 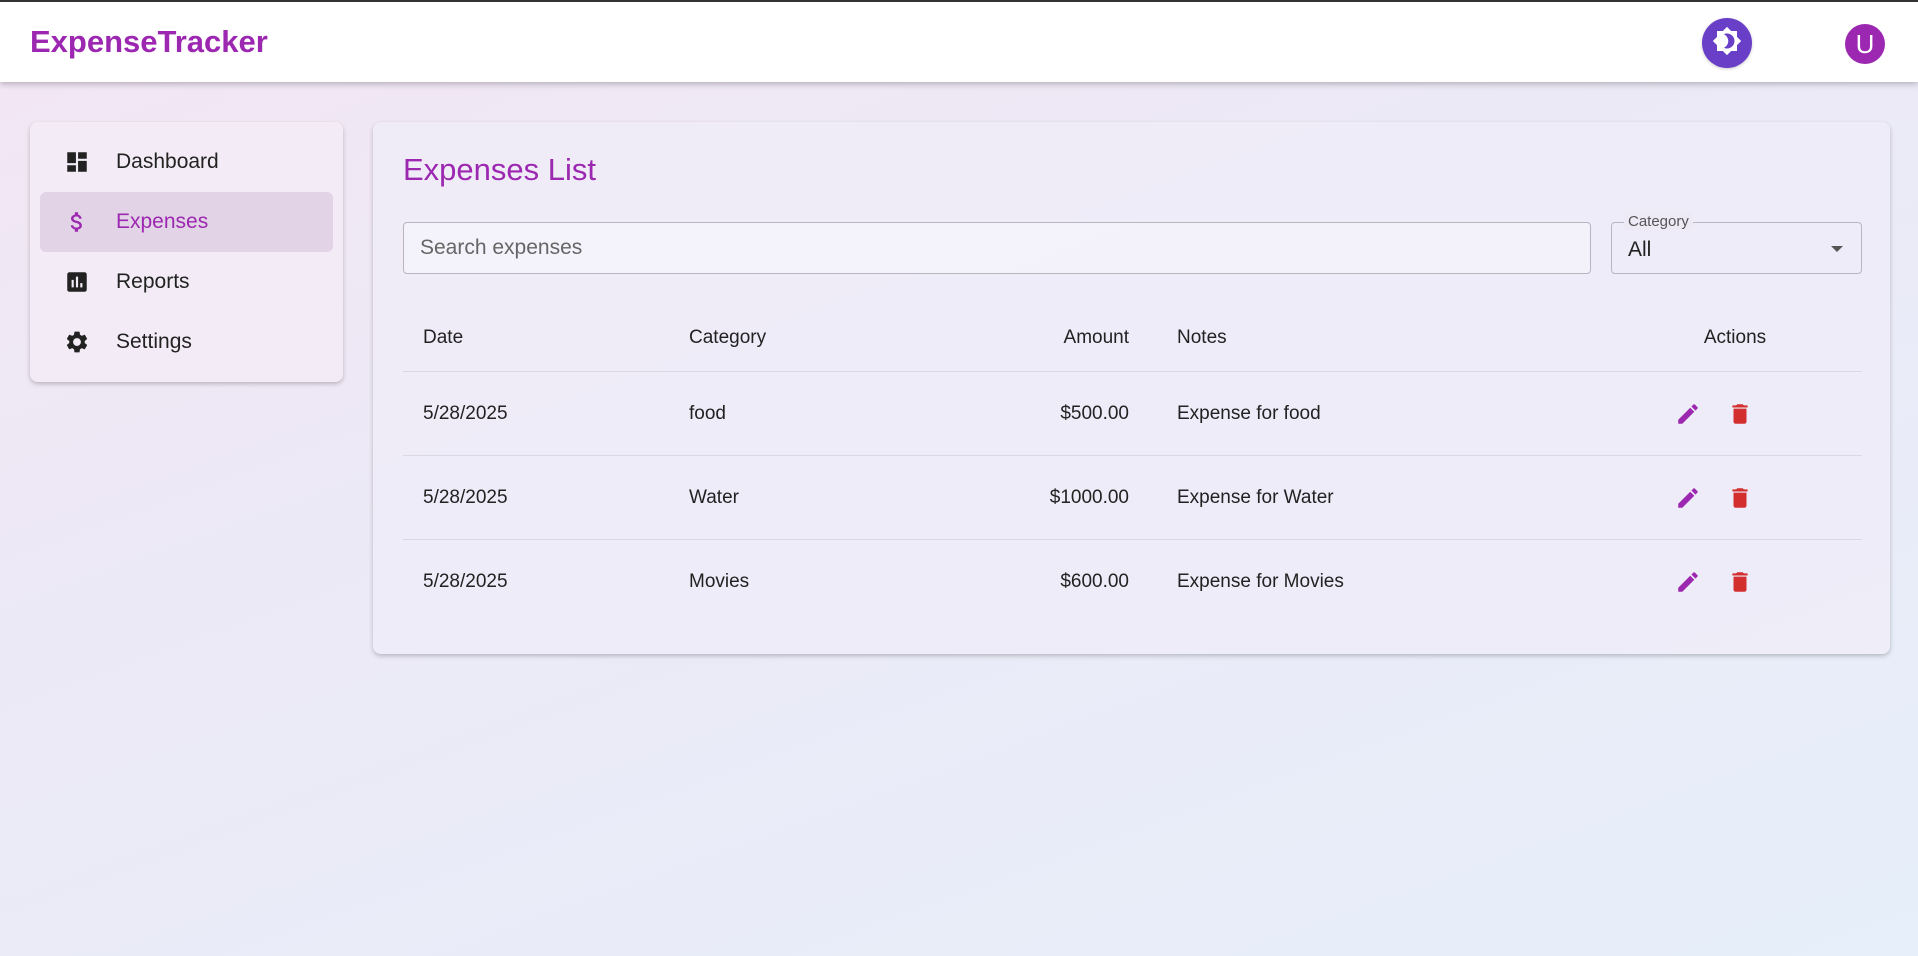 I want to click on bar-chart-icon, so click(x=77, y=282).